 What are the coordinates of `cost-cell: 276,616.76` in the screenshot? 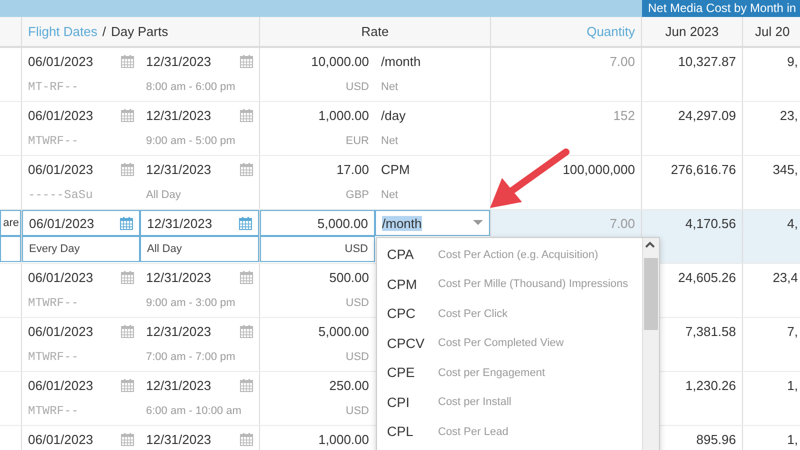 It's located at (703, 169).